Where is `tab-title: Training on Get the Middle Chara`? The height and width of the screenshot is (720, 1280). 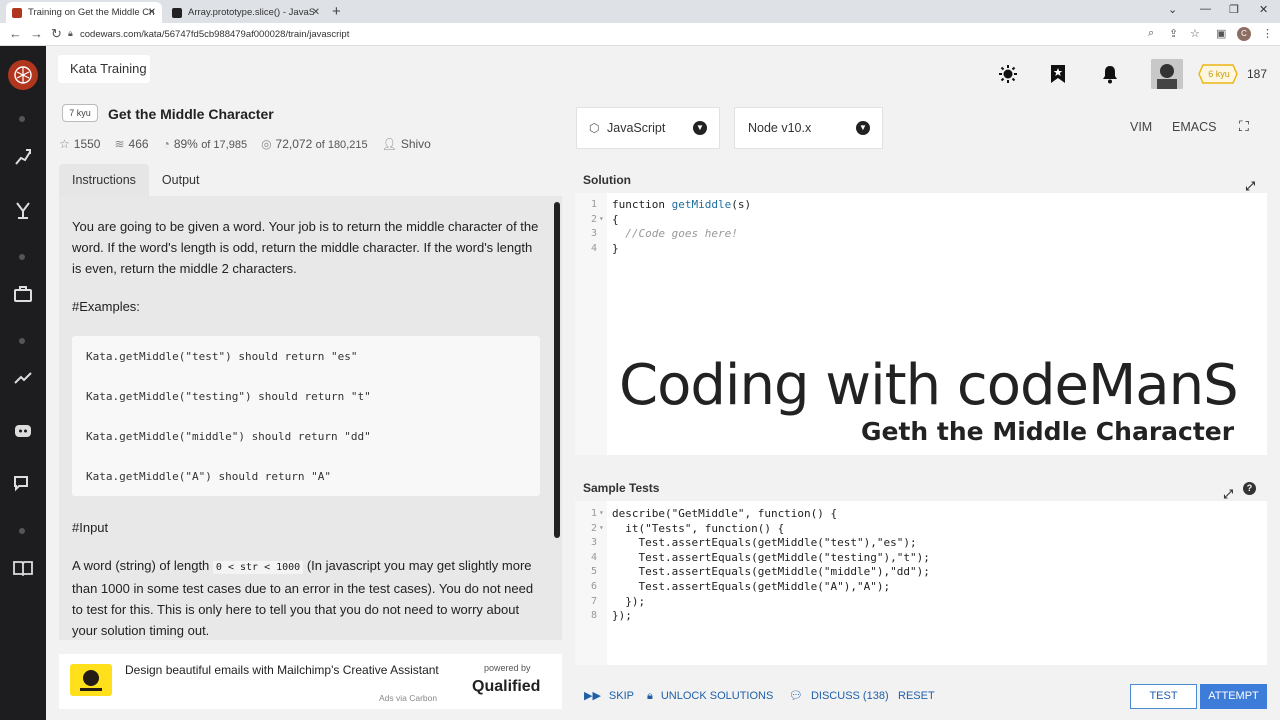
tab-title: Training on Get the Middle Chara is located at coordinates (91, 12).